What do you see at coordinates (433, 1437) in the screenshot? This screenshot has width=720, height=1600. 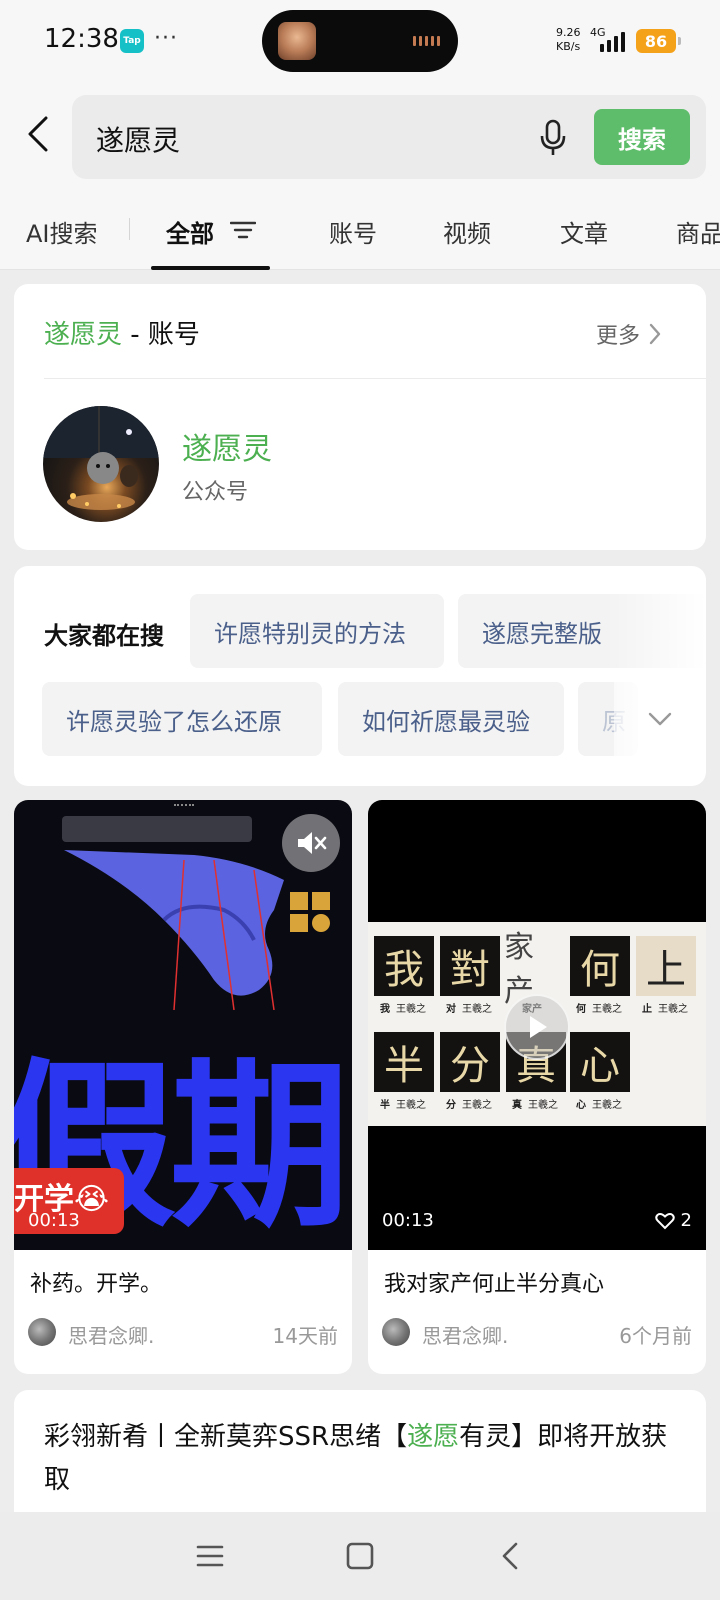 I see `article-title-keyword: 遂愿` at bounding box center [433, 1437].